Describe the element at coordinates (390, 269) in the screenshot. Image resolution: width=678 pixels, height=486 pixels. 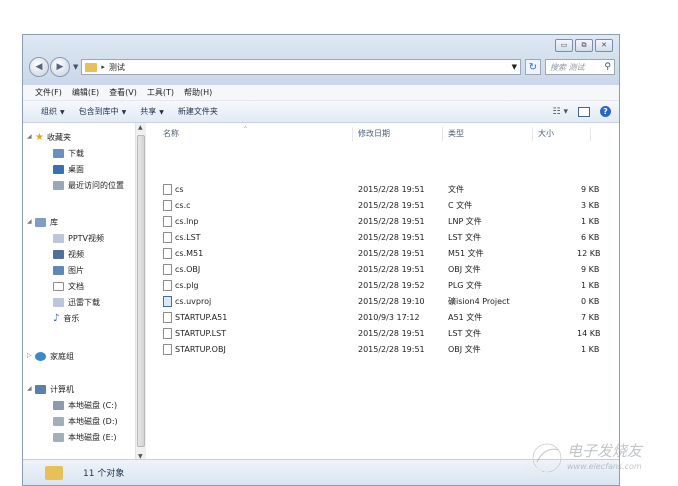
I see `file-row: cs.OBJ 2015/2/28 19:51 OBJ 文件 9 KB` at that location.